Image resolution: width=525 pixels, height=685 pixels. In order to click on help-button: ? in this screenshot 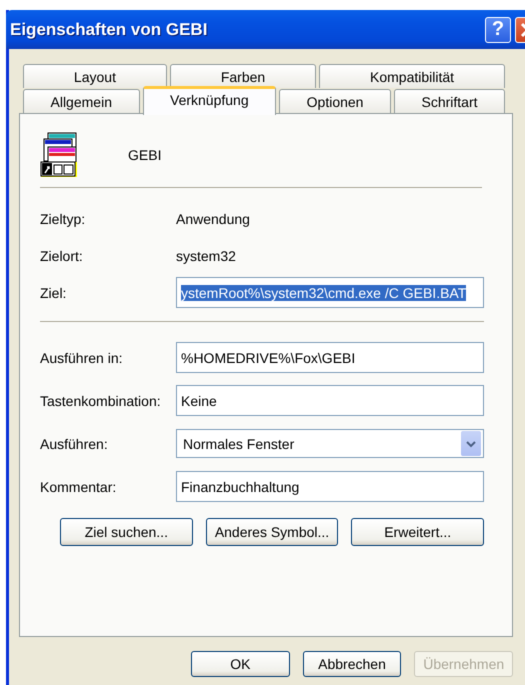, I will do `click(498, 29)`.